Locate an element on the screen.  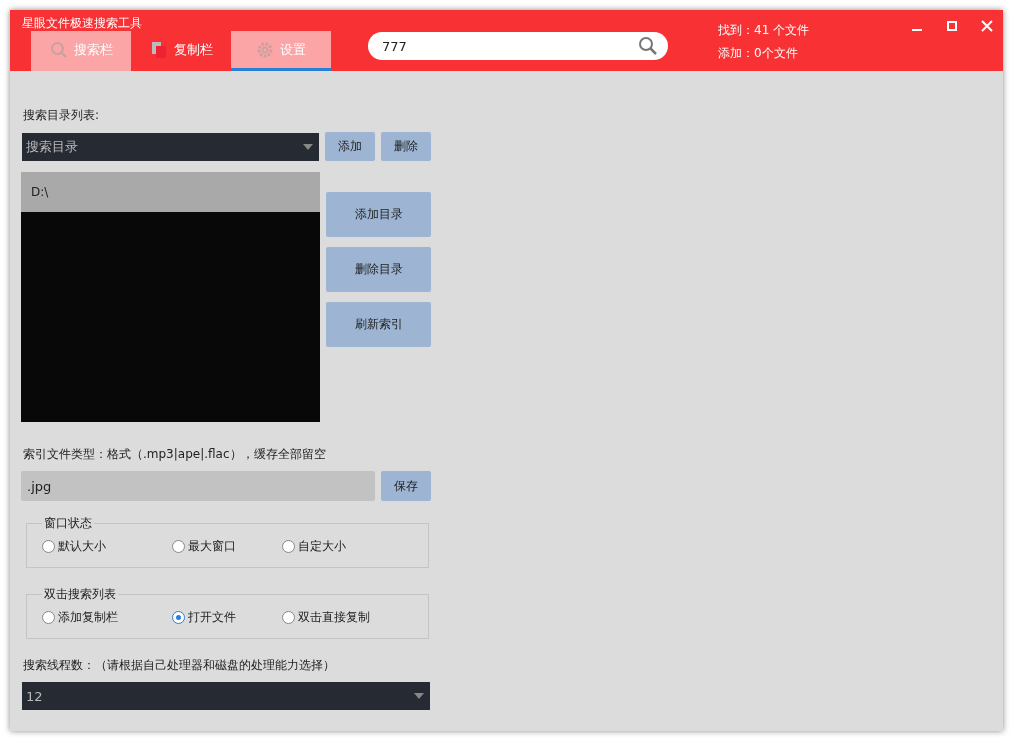
tab: 复制栏 is located at coordinates (181, 51).